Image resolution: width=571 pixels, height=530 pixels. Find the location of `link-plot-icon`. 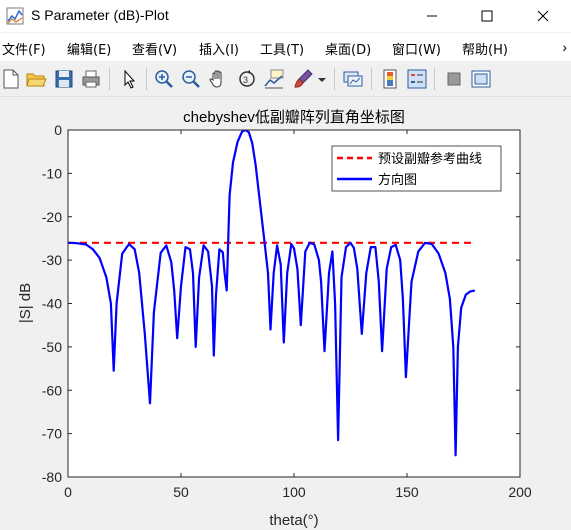

link-plot-icon is located at coordinates (353, 79).